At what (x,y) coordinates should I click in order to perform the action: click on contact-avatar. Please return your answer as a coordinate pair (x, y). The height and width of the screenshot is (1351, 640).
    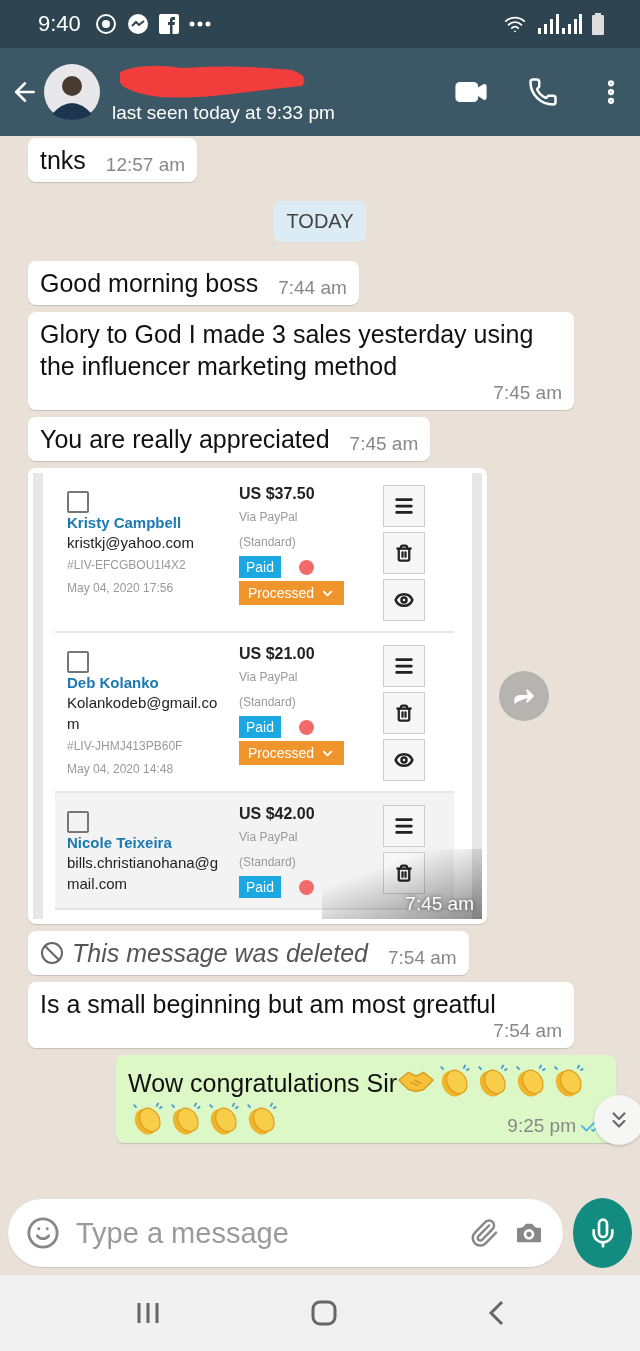
    Looking at the image, I should click on (72, 92).